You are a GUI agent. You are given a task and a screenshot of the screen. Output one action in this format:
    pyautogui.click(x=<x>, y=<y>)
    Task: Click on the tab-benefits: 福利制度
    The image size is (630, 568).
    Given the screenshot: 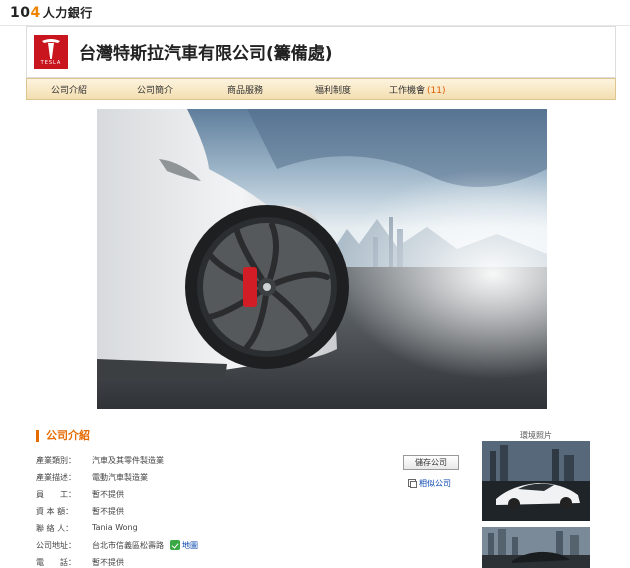 What is the action you would take?
    pyautogui.click(x=333, y=89)
    